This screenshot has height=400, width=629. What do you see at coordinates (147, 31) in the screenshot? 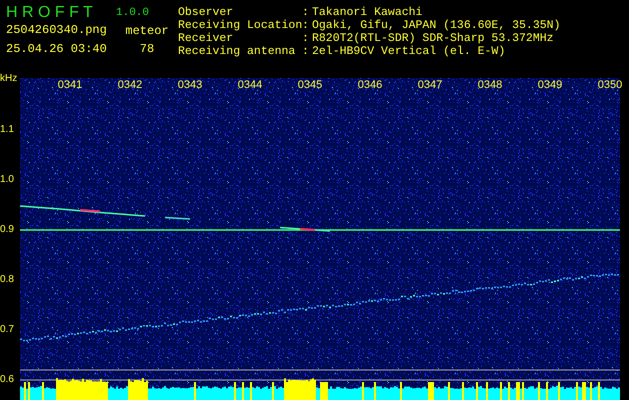
I see `meteor-label: meteor` at bounding box center [147, 31].